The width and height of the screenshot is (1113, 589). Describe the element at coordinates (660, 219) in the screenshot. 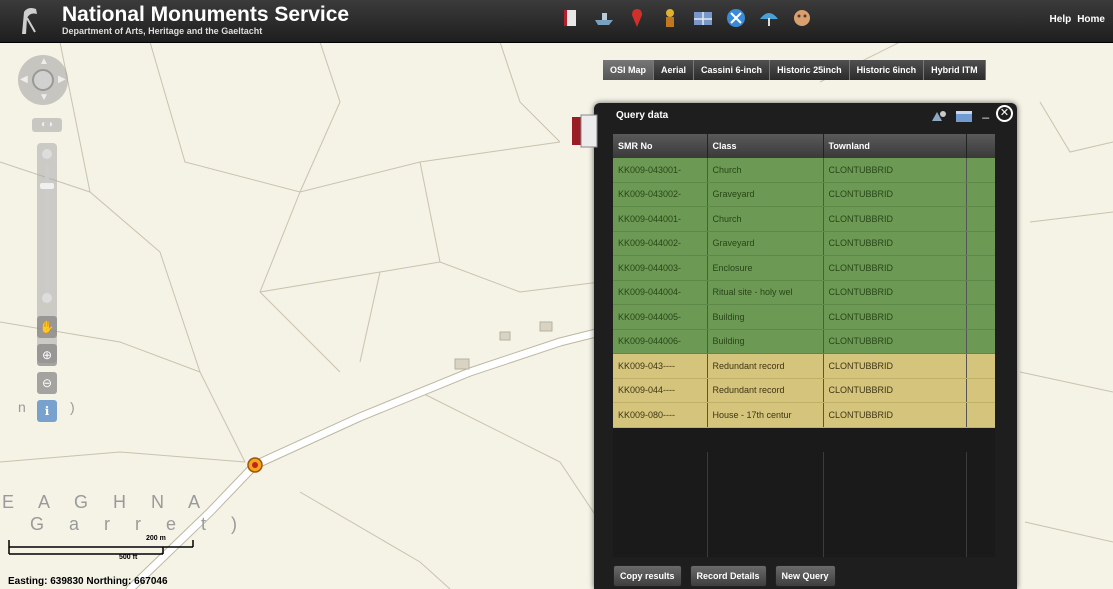

I see `cell-smr: KK009-044001-` at that location.